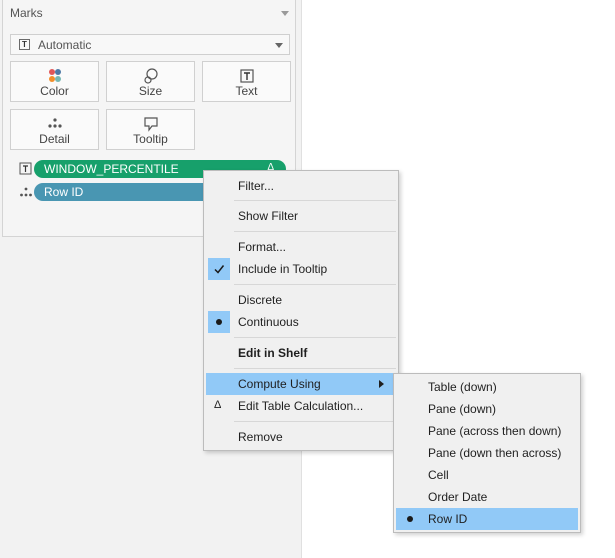 This screenshot has height=558, width=615. What do you see at coordinates (65, 44) in the screenshot?
I see `mark-type-value: Automatic` at bounding box center [65, 44].